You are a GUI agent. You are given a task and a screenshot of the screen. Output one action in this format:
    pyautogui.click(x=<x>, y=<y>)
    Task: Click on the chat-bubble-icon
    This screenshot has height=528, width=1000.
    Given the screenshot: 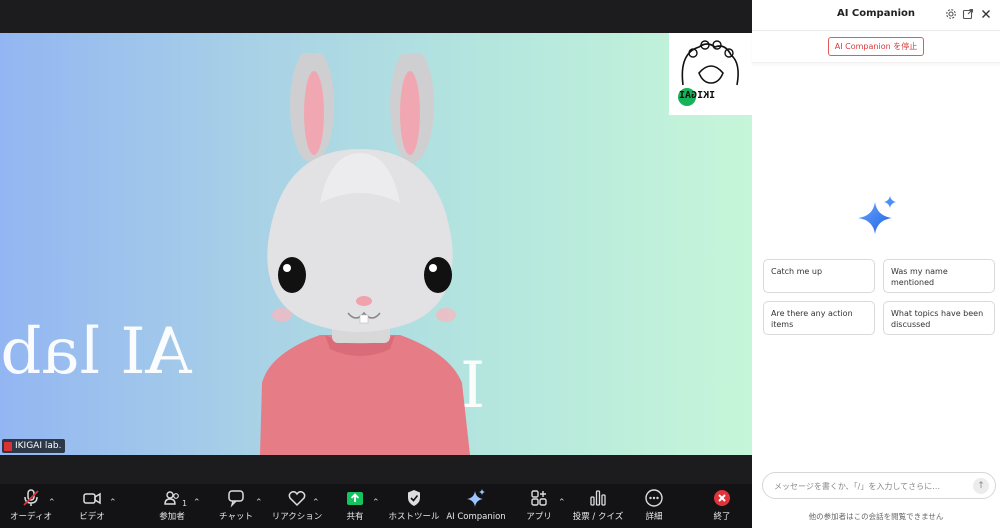 What is the action you would take?
    pyautogui.click(x=236, y=498)
    